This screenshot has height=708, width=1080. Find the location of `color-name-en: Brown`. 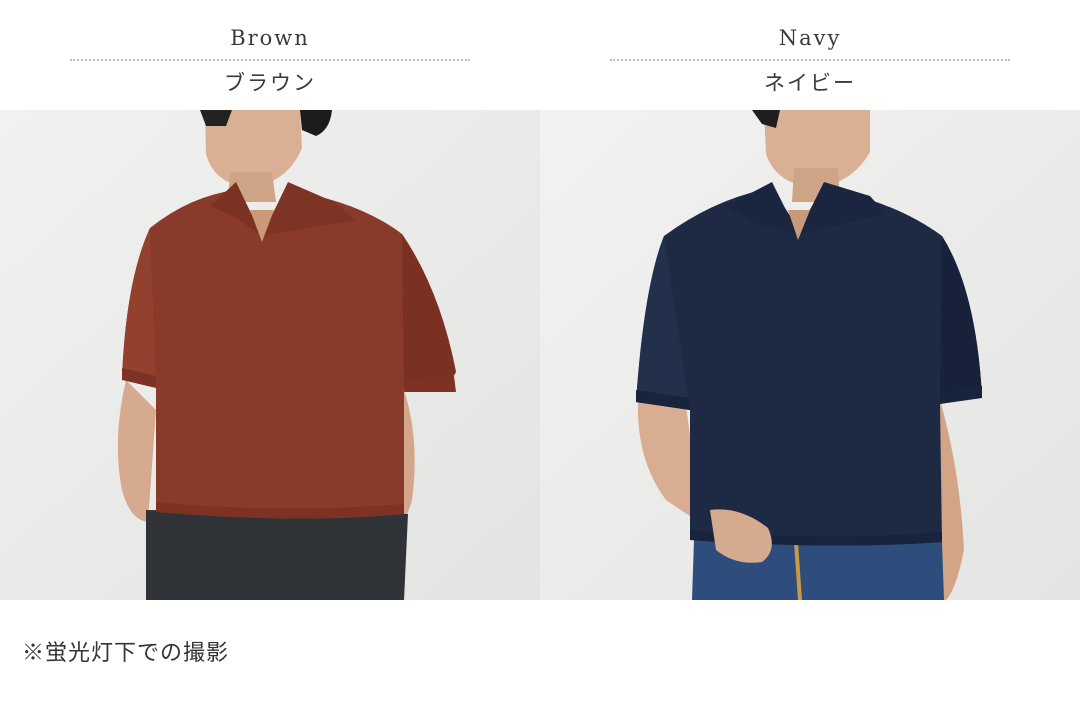

color-name-en: Brown is located at coordinates (270, 38).